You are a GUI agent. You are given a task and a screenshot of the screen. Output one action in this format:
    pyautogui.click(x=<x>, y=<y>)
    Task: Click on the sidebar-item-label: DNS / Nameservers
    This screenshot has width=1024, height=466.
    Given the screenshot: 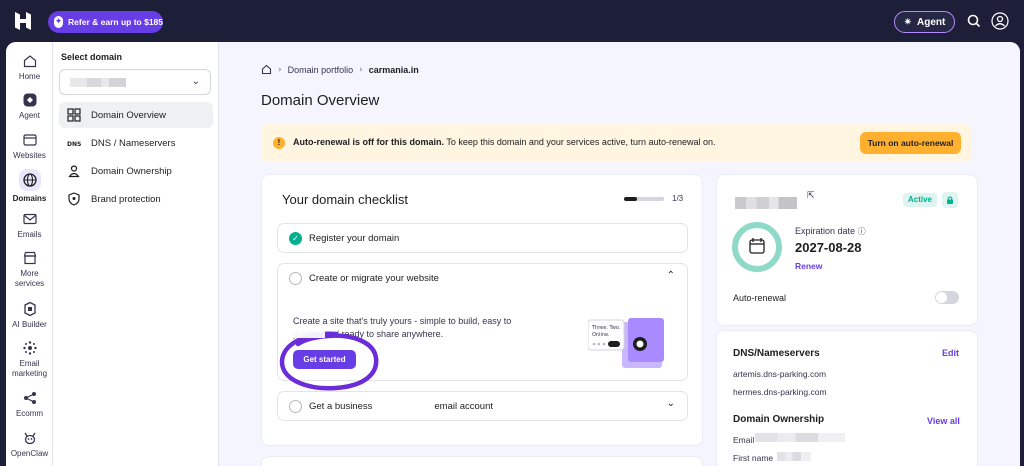 What is the action you would take?
    pyautogui.click(x=133, y=143)
    